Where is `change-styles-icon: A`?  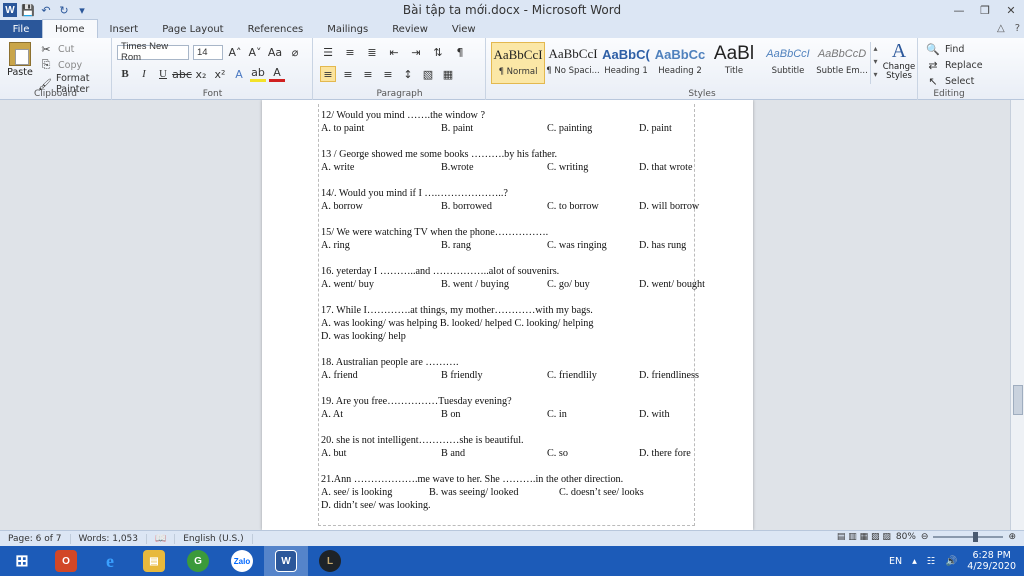
change-styles-icon: A is located at coordinates (899, 51).